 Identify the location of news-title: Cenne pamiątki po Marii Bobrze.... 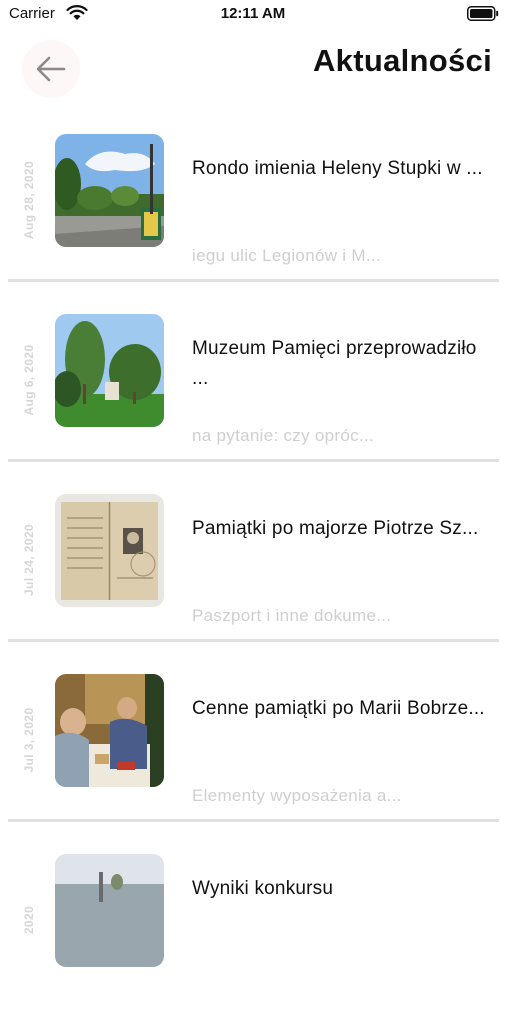
(338, 708).